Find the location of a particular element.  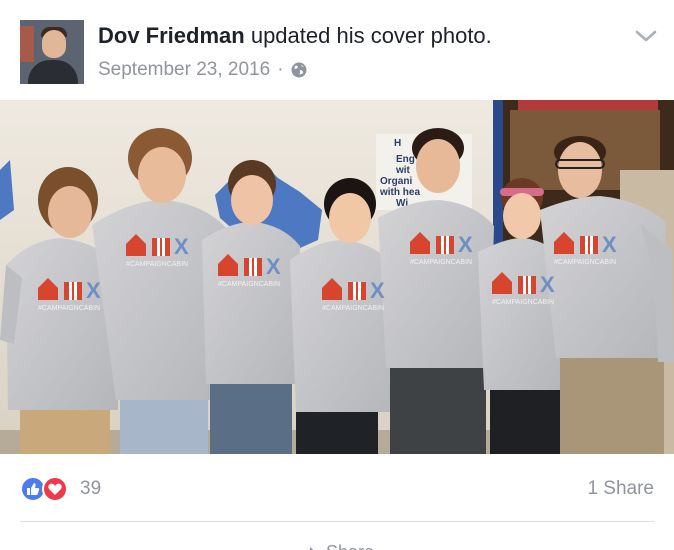

poster-text: Eng is located at coordinates (405, 159).